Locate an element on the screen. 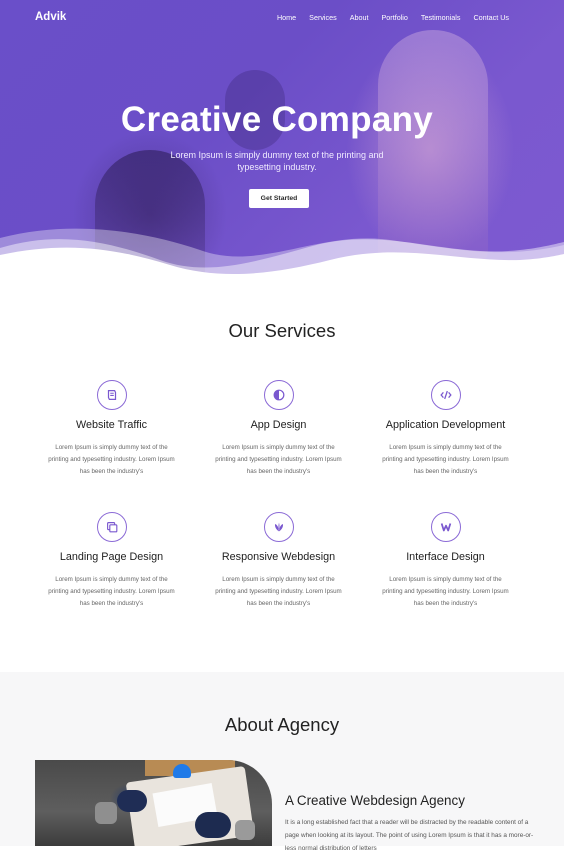 The height and width of the screenshot is (855, 564). agency-heading: A Creative Webdesign Agency is located at coordinates (375, 800).